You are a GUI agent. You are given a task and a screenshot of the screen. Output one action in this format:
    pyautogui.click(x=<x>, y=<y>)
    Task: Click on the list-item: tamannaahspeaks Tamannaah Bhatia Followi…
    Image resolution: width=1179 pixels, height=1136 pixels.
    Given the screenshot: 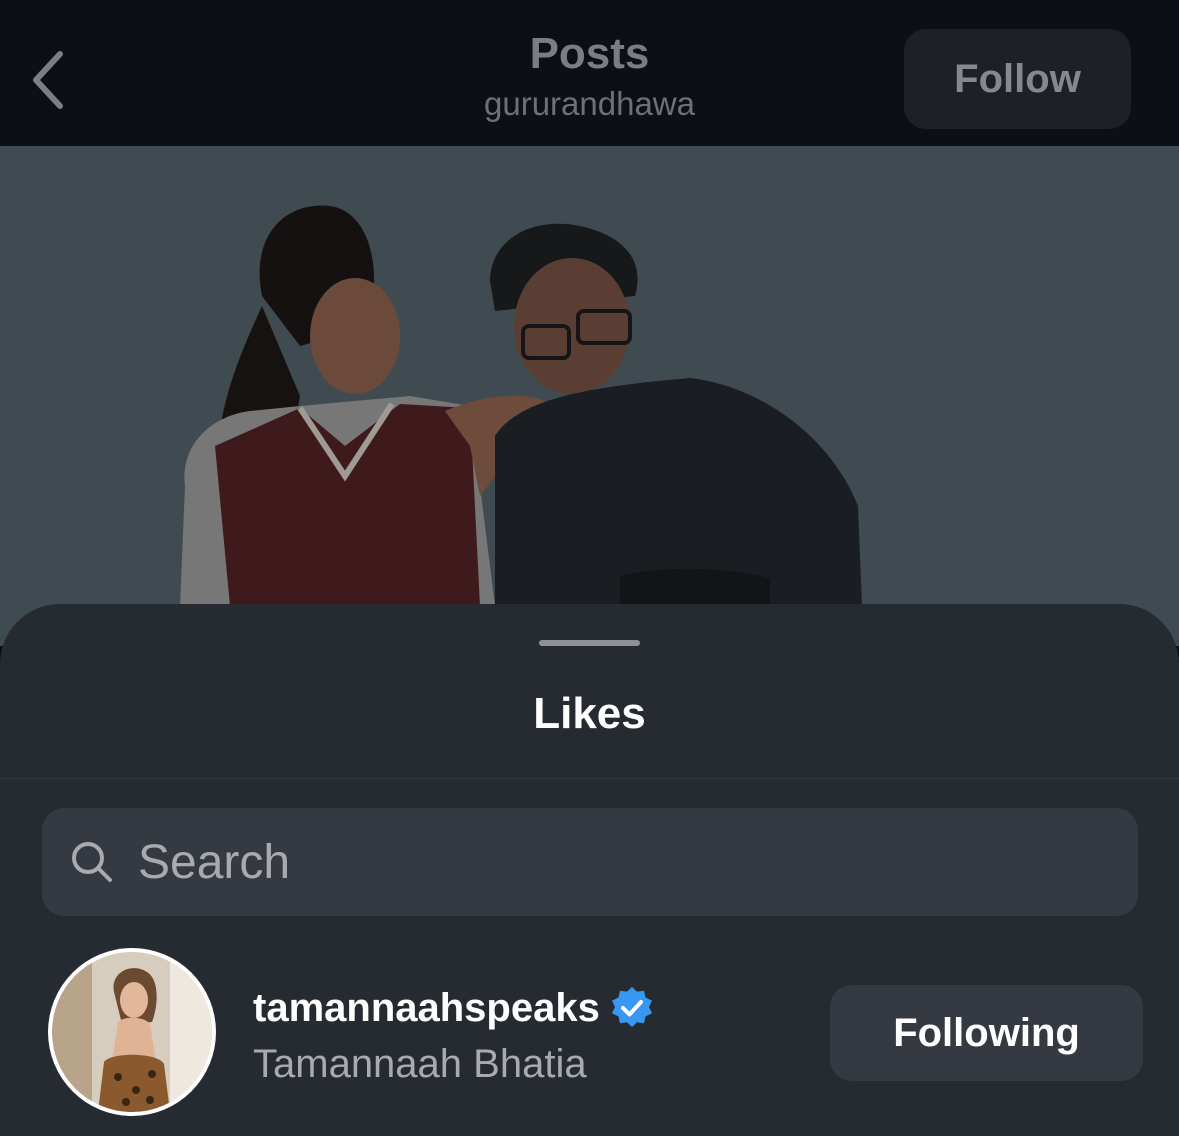 What is the action you would take?
    pyautogui.click(x=589, y=1032)
    